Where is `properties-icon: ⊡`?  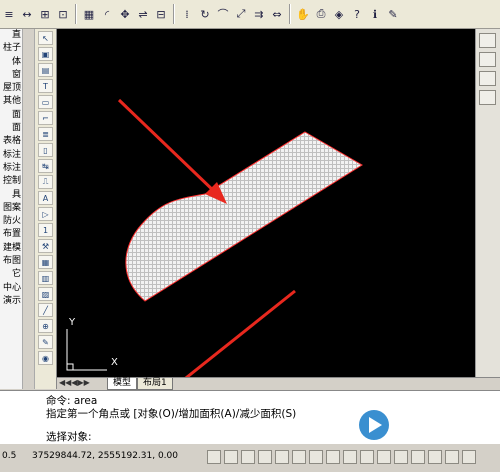
properties-icon: ⊡ is located at coordinates (63, 14).